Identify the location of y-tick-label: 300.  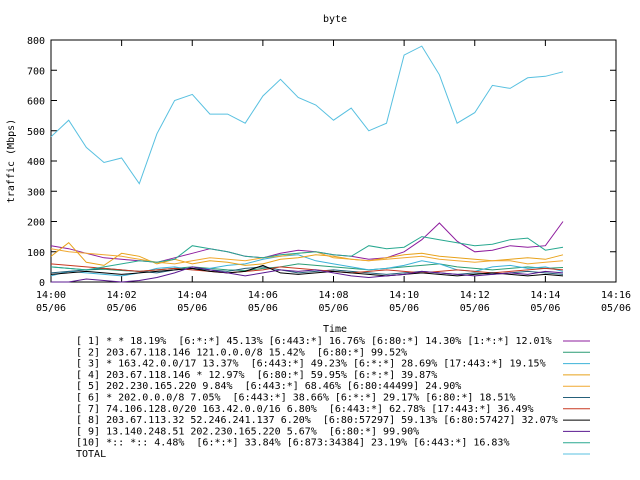
(36, 192).